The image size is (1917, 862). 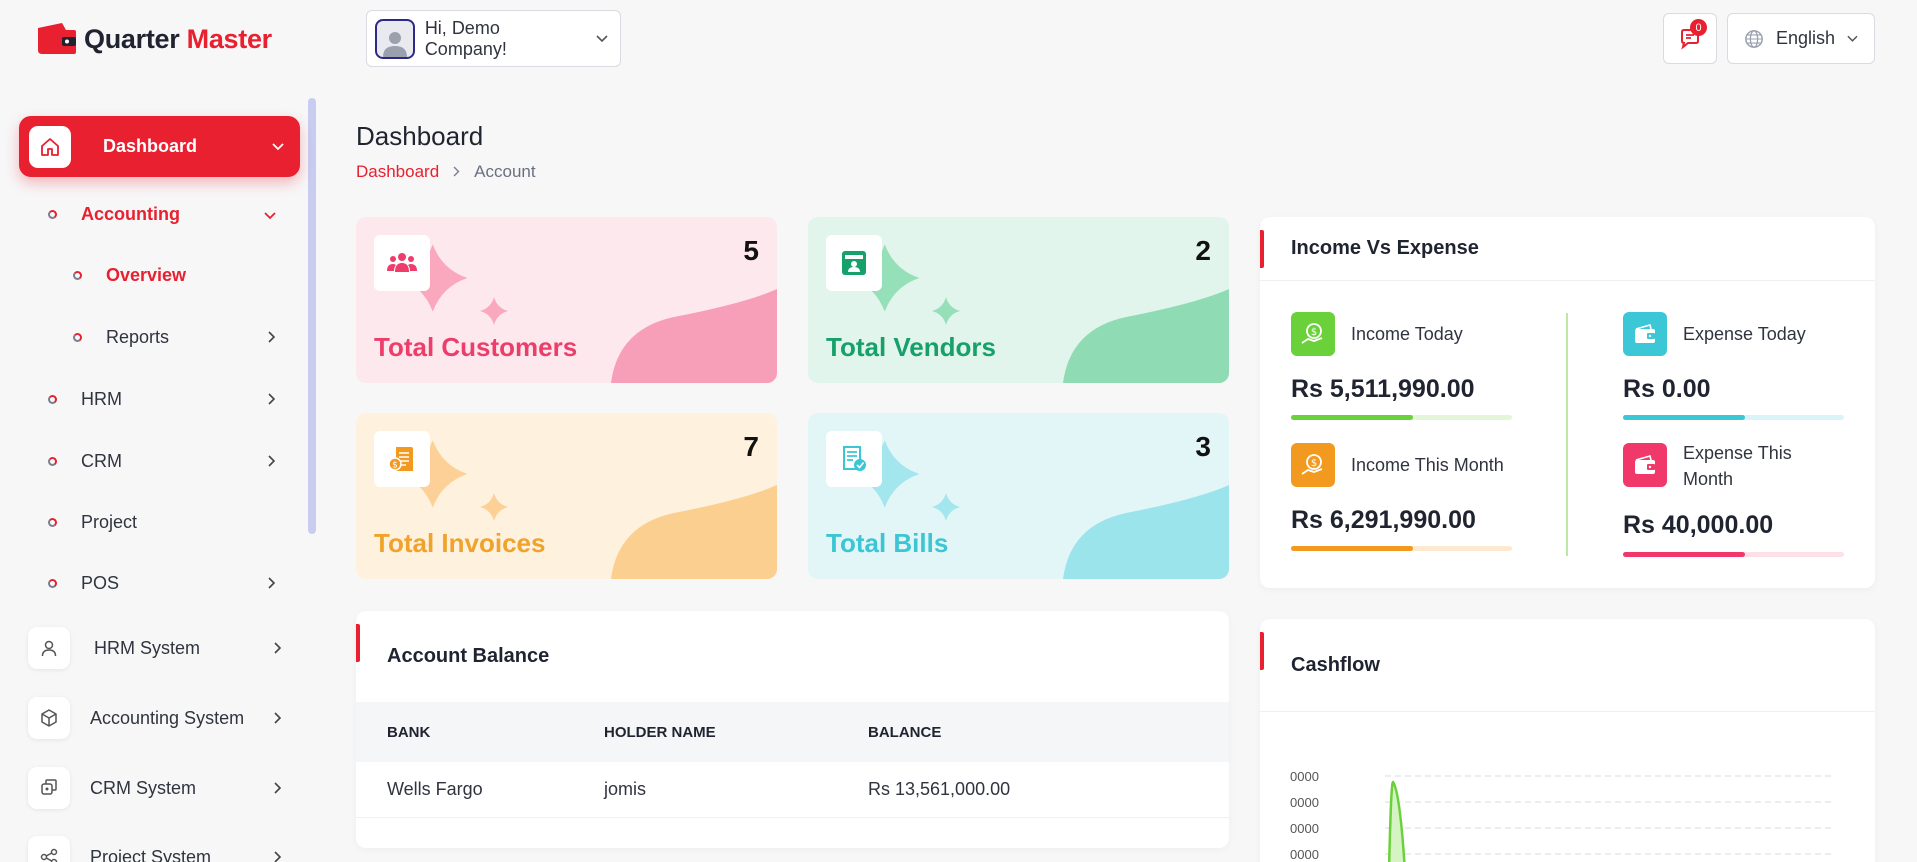 I want to click on expense-today: Expense Today Rs 0.00, so click(x=1743, y=367).